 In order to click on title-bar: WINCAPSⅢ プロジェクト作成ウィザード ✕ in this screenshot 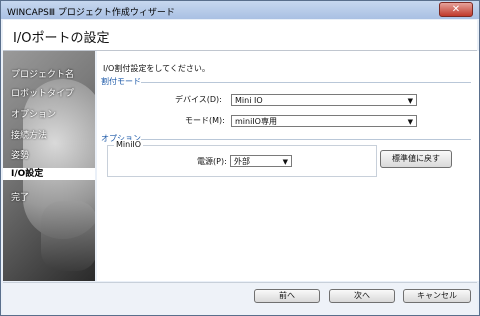, I will do `click(240, 10)`.